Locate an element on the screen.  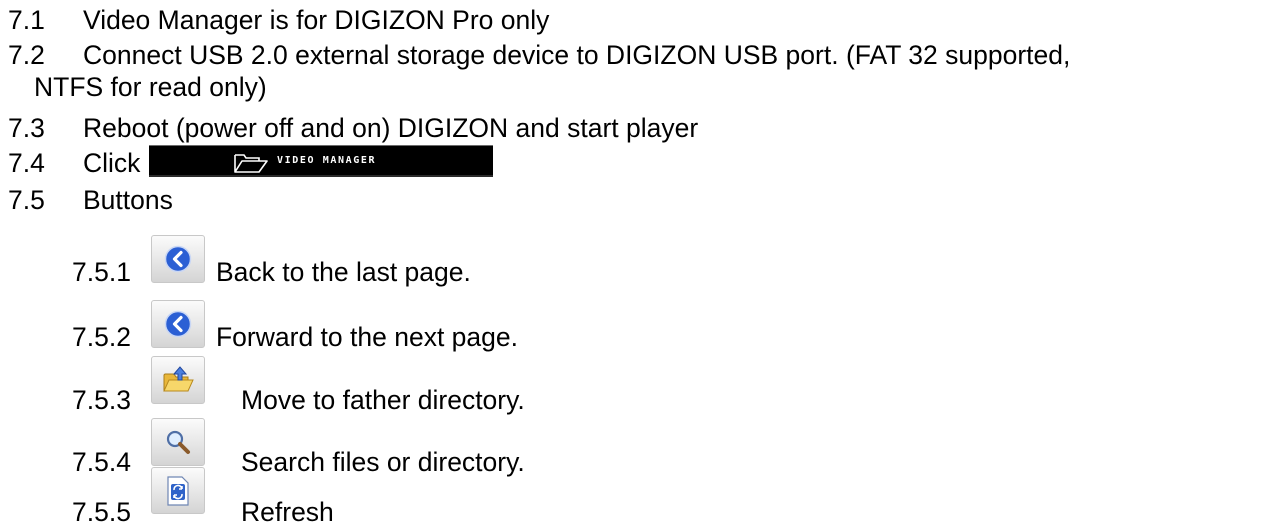
video-manager-button: VIDEO MANAGER is located at coordinates (321, 161).